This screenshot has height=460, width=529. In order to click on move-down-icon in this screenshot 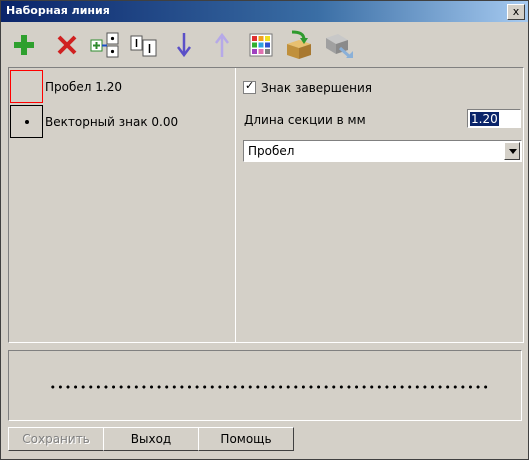, I will do `click(184, 45)`.